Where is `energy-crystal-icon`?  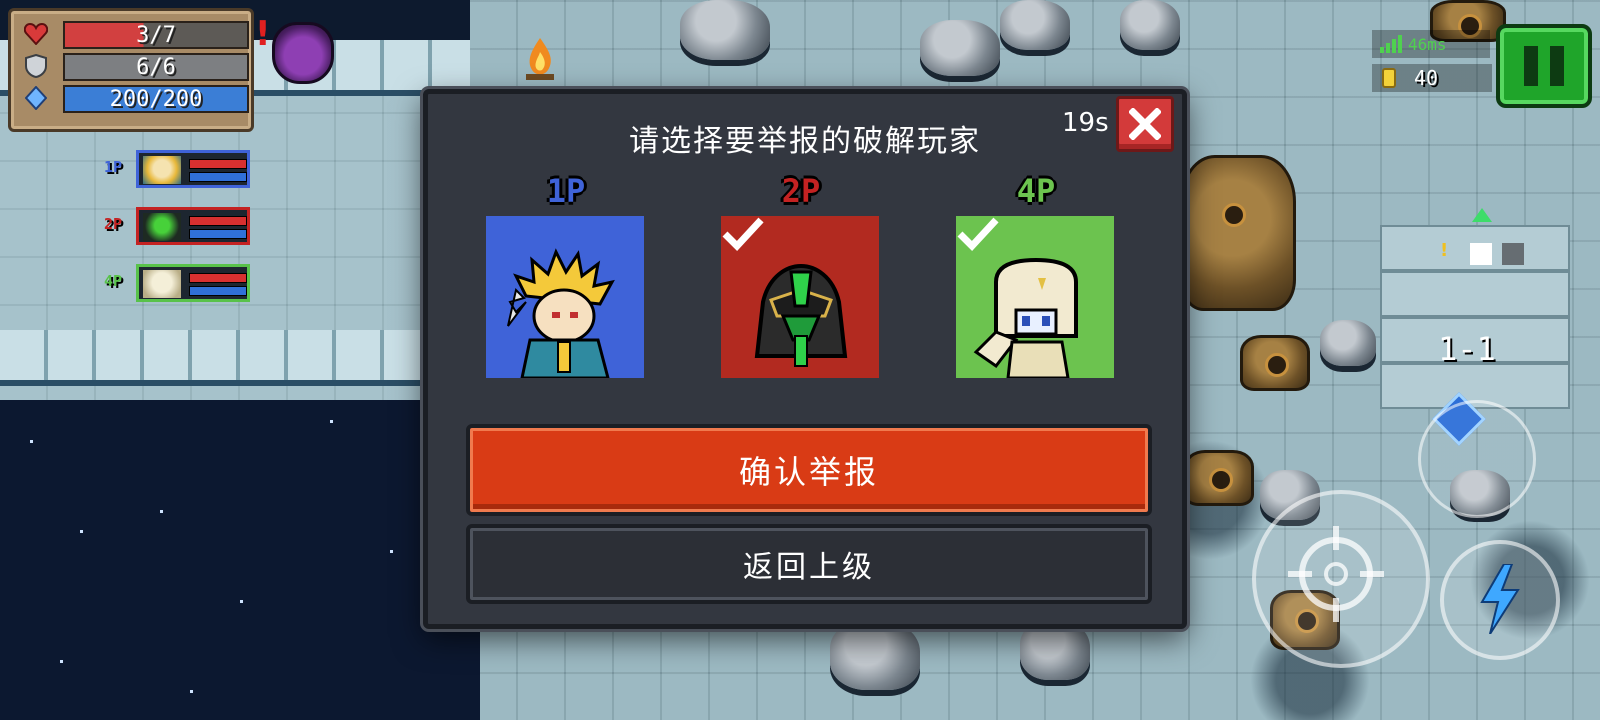 energy-crystal-icon is located at coordinates (36, 98).